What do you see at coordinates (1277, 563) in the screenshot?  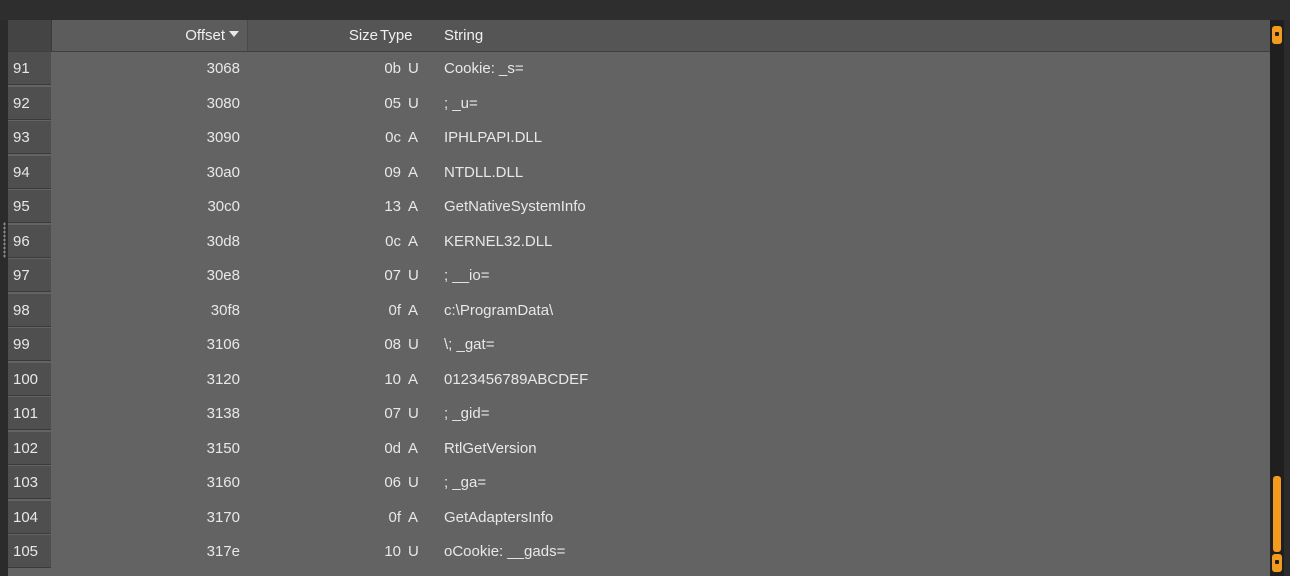 I see `scroll-down-button` at bounding box center [1277, 563].